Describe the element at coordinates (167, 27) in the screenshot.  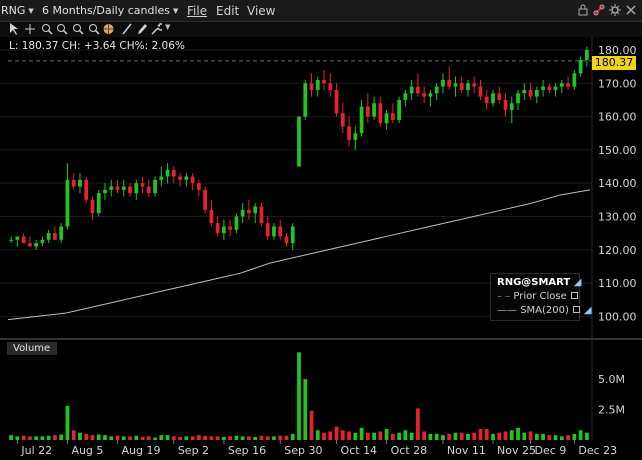
I see `tools-dropdown-icon: ▼` at that location.